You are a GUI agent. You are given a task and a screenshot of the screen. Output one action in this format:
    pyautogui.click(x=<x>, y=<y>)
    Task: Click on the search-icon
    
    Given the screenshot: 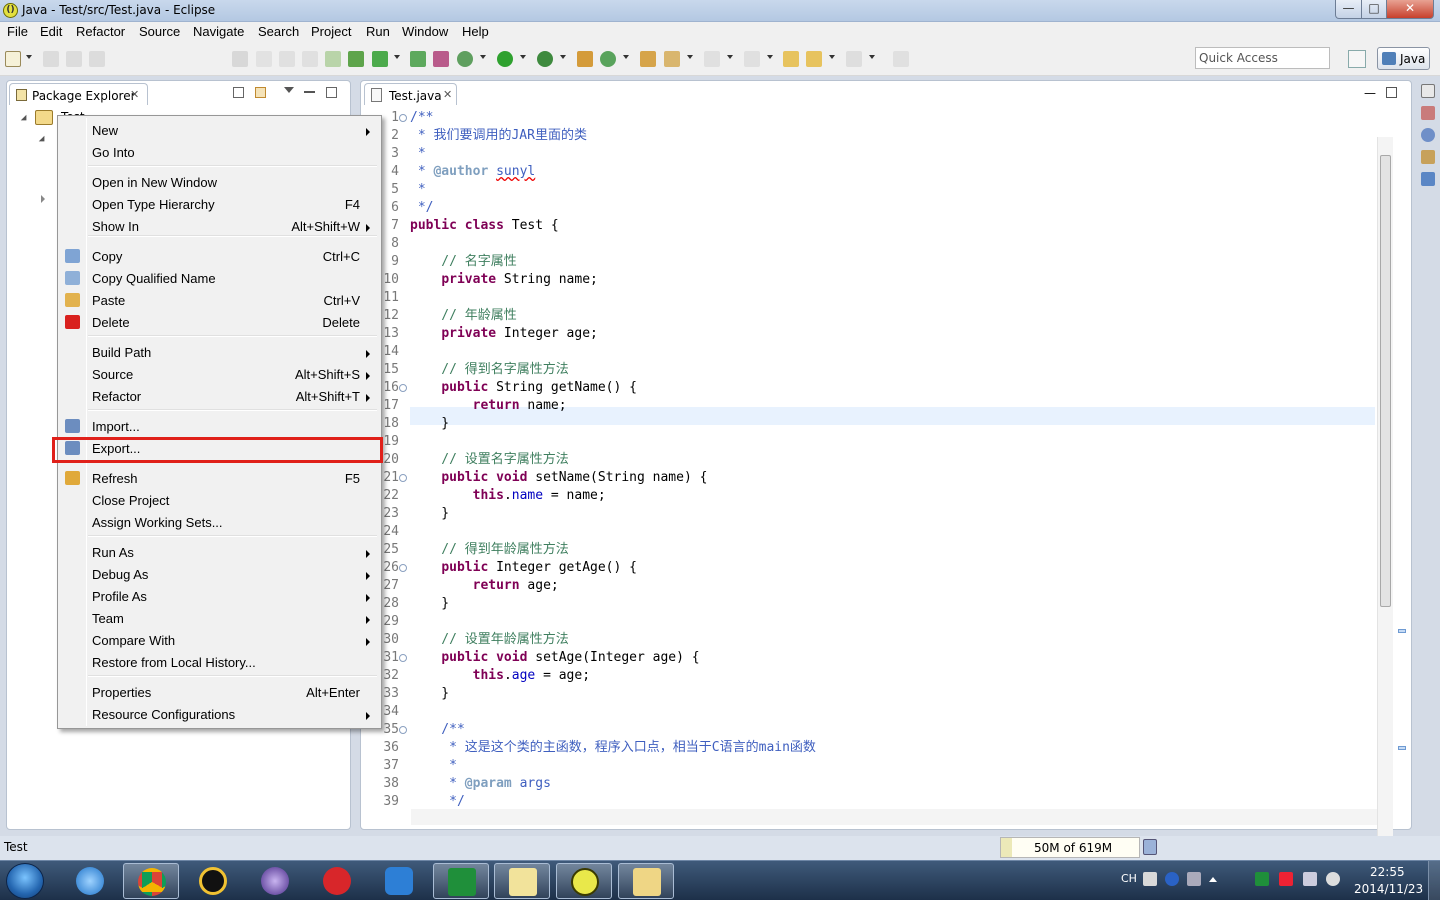 What is the action you would take?
    pyautogui.click(x=672, y=59)
    